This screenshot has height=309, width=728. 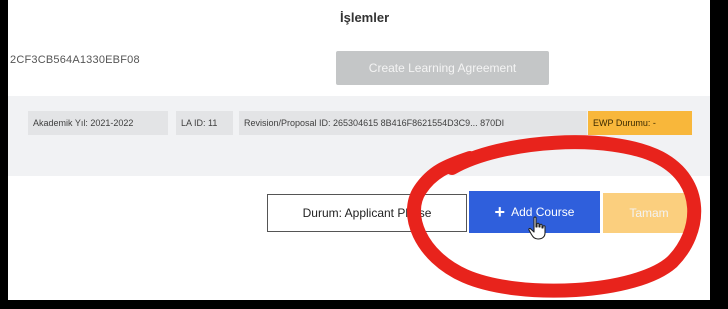 What do you see at coordinates (649, 213) in the screenshot?
I see `tamam-button: Tamam` at bounding box center [649, 213].